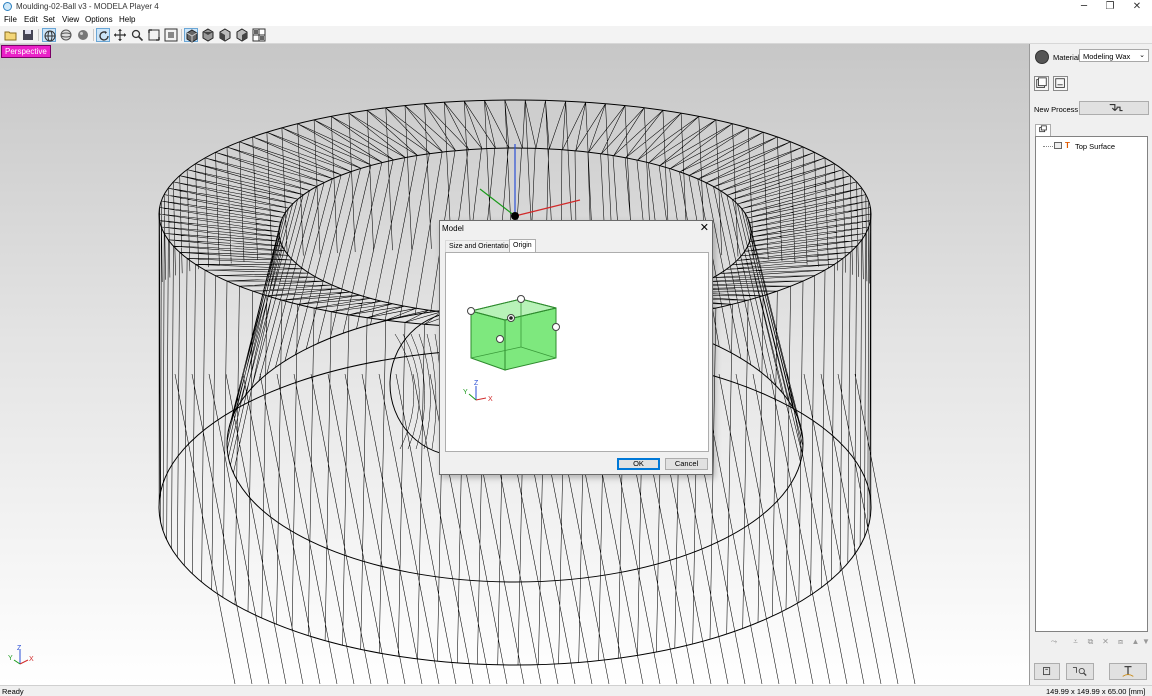  What do you see at coordinates (686, 464) in the screenshot?
I see `cancel-button: Cancel` at bounding box center [686, 464].